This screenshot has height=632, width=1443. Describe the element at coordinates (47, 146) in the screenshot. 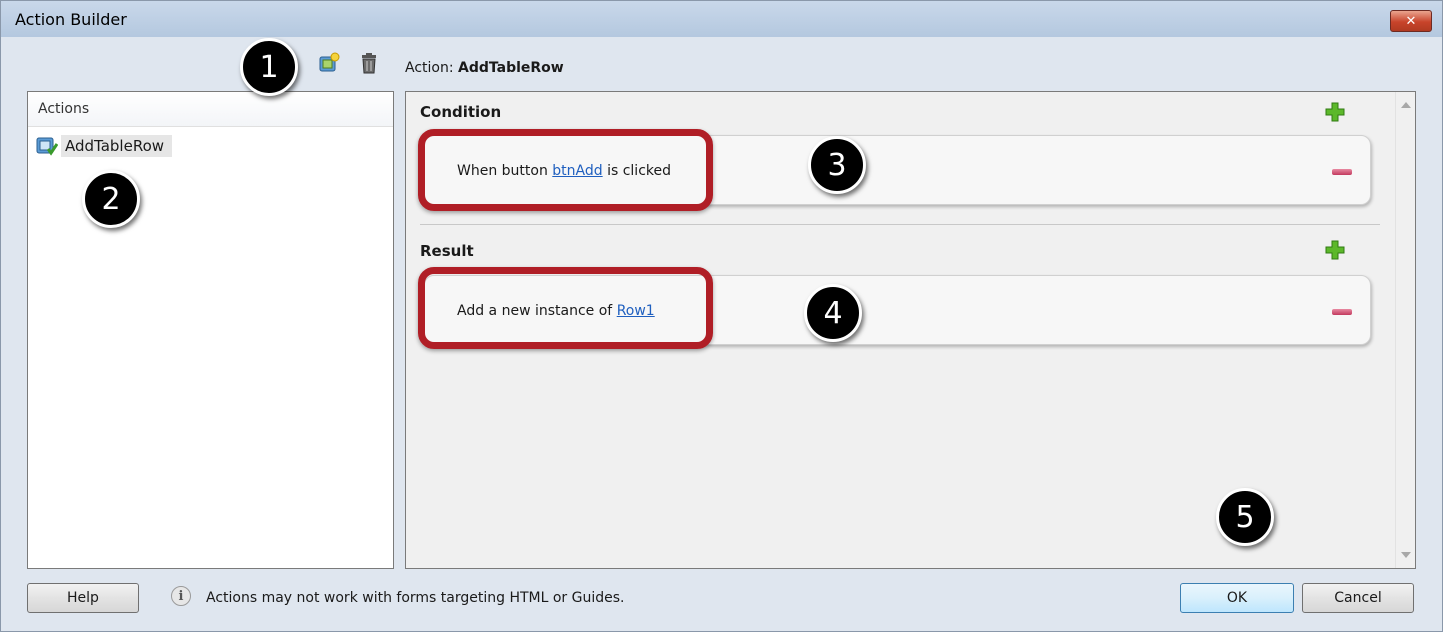

I see `action-icon` at that location.